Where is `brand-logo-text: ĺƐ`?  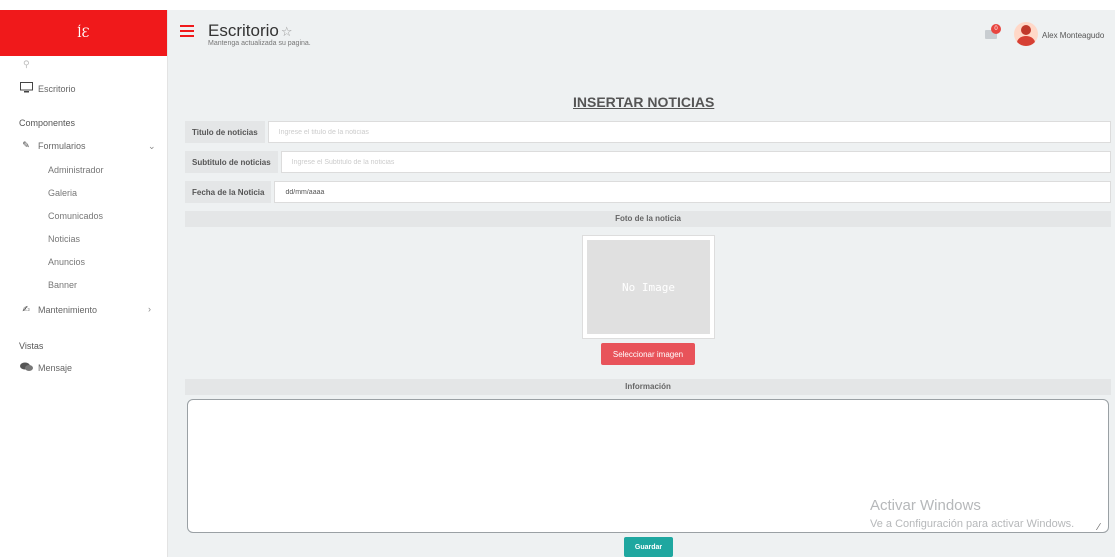
brand-logo-text: ĺƐ is located at coordinates (83, 33).